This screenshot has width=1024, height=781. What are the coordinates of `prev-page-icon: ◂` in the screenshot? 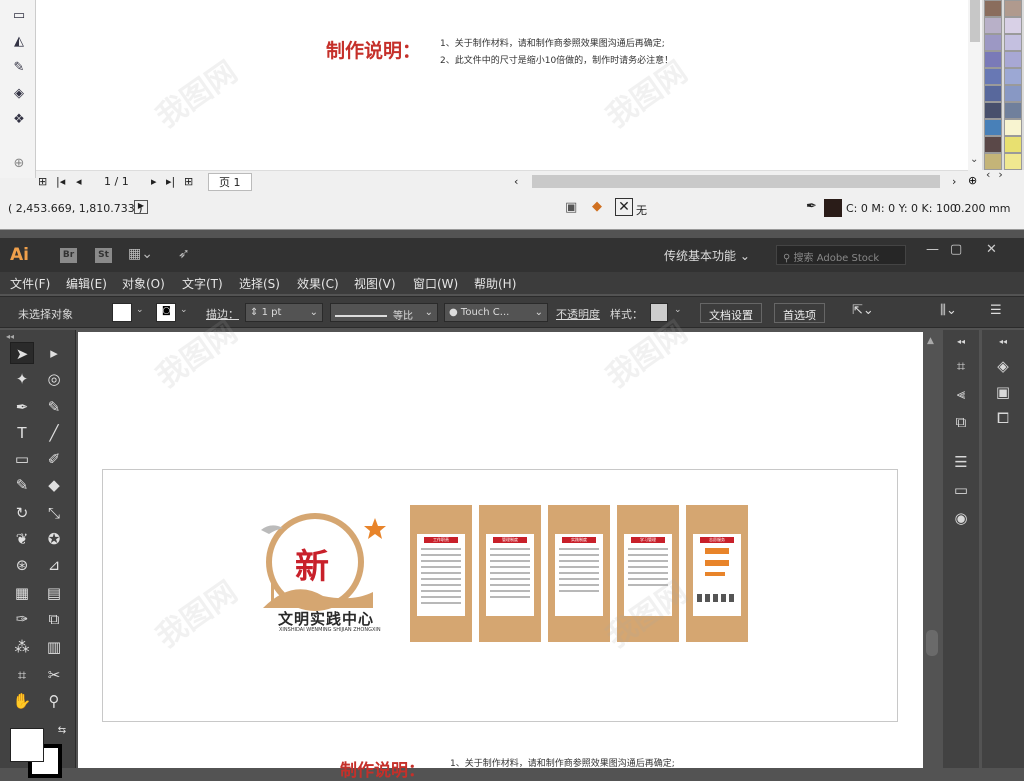 It's located at (79, 181).